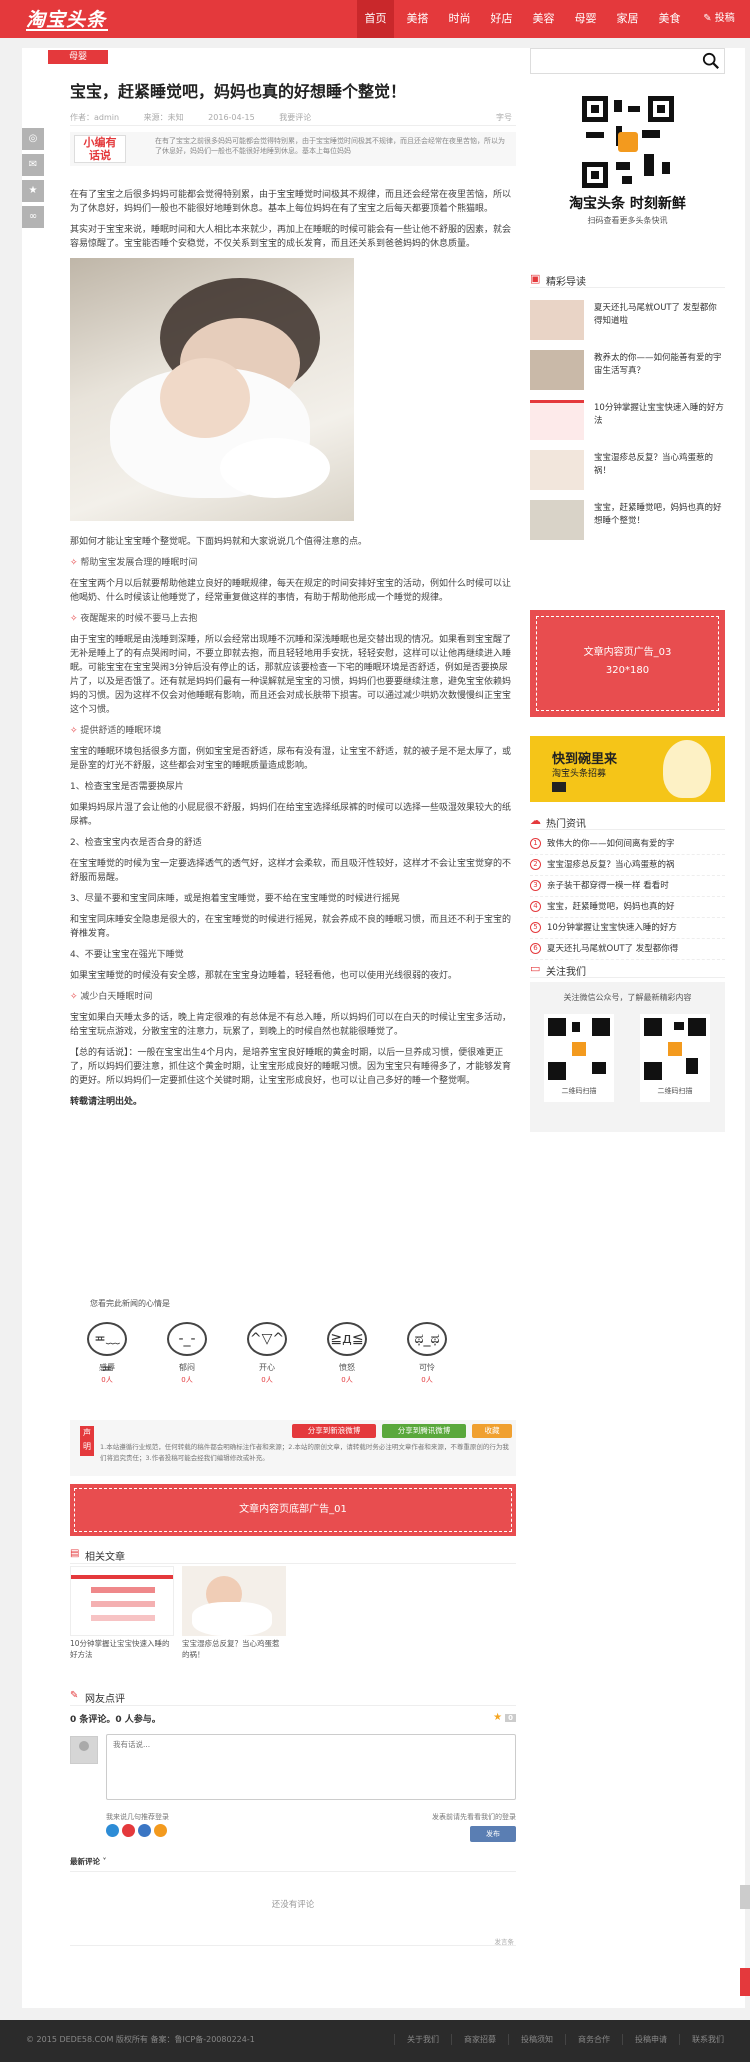 This screenshot has width=750, height=2062. I want to click on weibo-icon, so click(128, 1830).